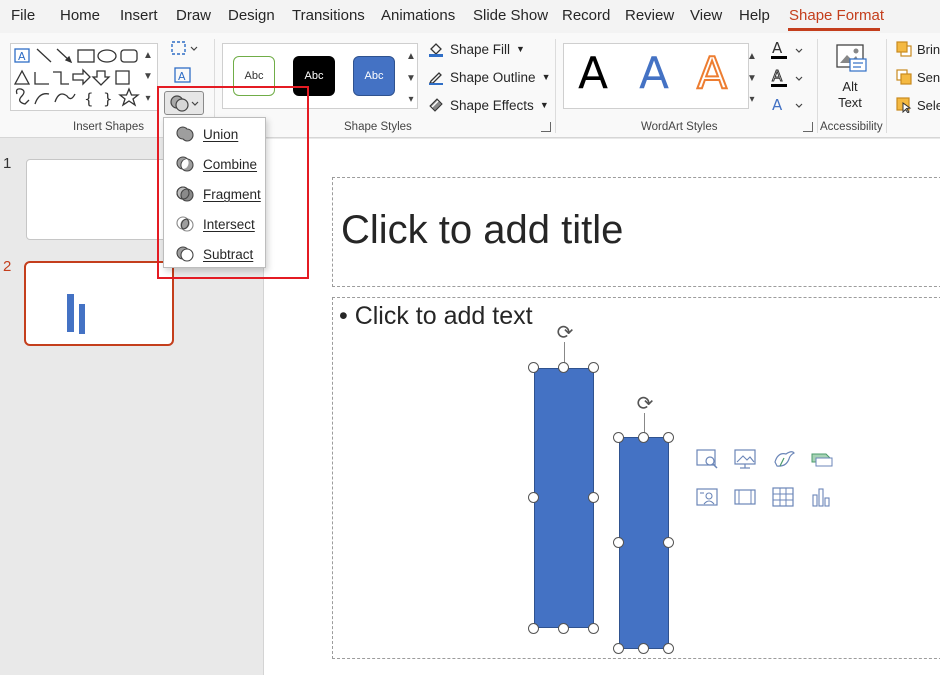 The height and width of the screenshot is (675, 940). I want to click on pencil-outline-icon, so click(435, 78).